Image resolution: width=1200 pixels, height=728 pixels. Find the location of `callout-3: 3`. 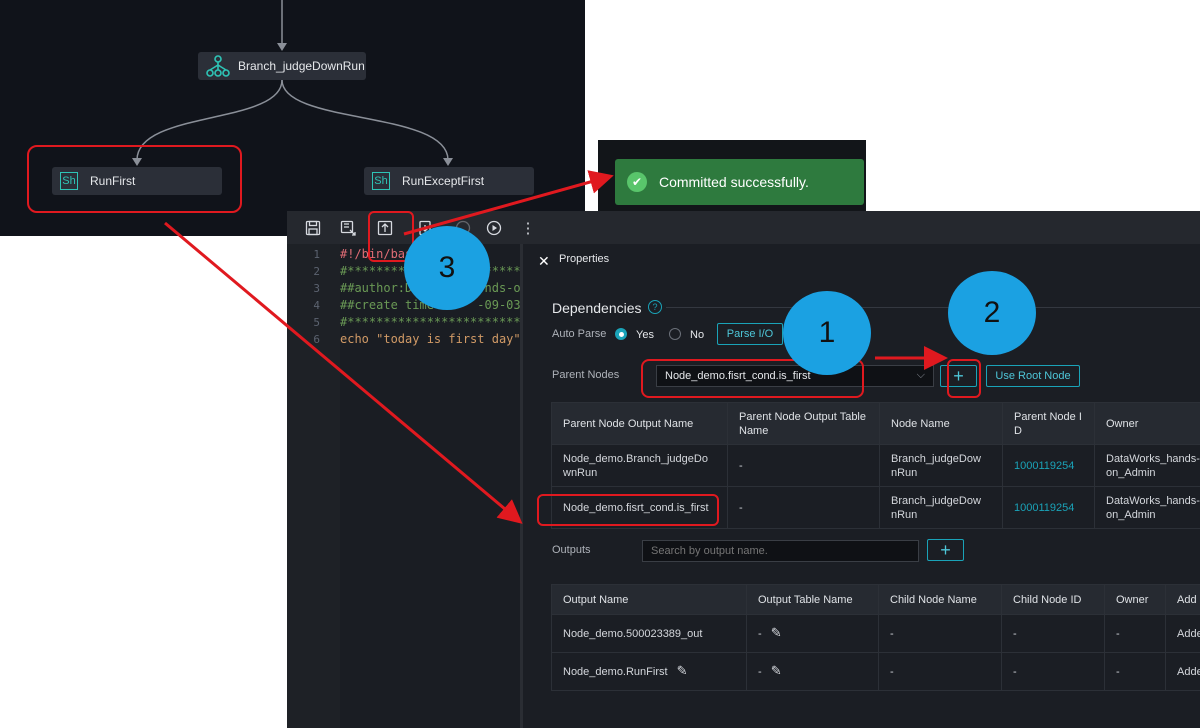

callout-3: 3 is located at coordinates (447, 268).